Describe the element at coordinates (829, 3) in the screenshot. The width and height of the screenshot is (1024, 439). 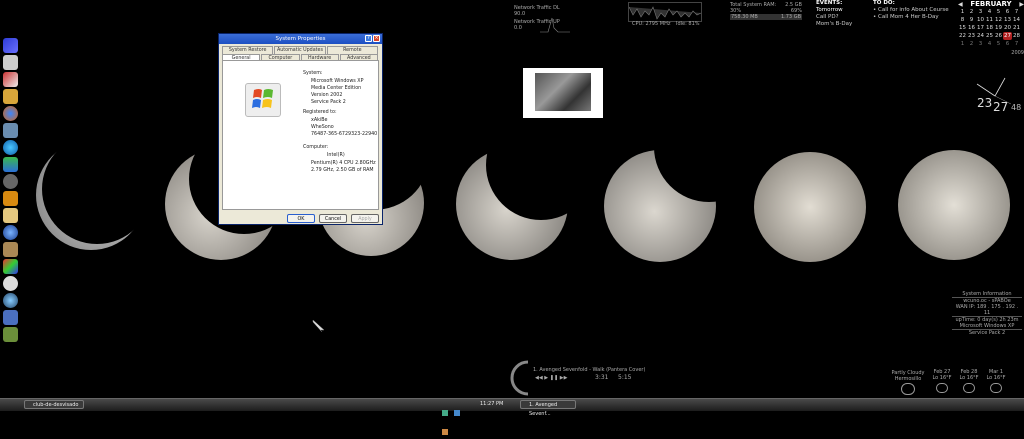
I see `events-title: EVENTS:` at that location.